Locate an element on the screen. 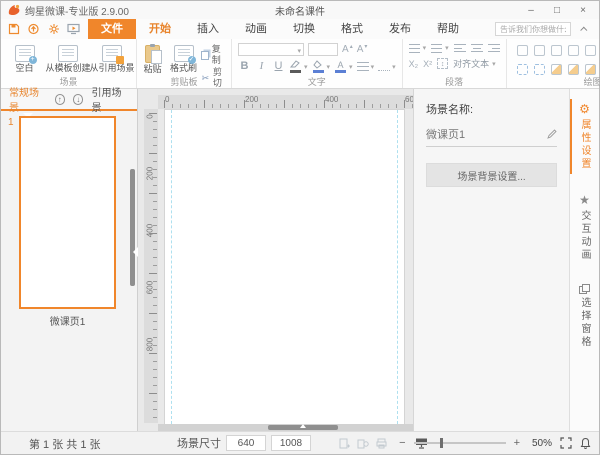  group-objects-icon is located at coordinates (590, 50).